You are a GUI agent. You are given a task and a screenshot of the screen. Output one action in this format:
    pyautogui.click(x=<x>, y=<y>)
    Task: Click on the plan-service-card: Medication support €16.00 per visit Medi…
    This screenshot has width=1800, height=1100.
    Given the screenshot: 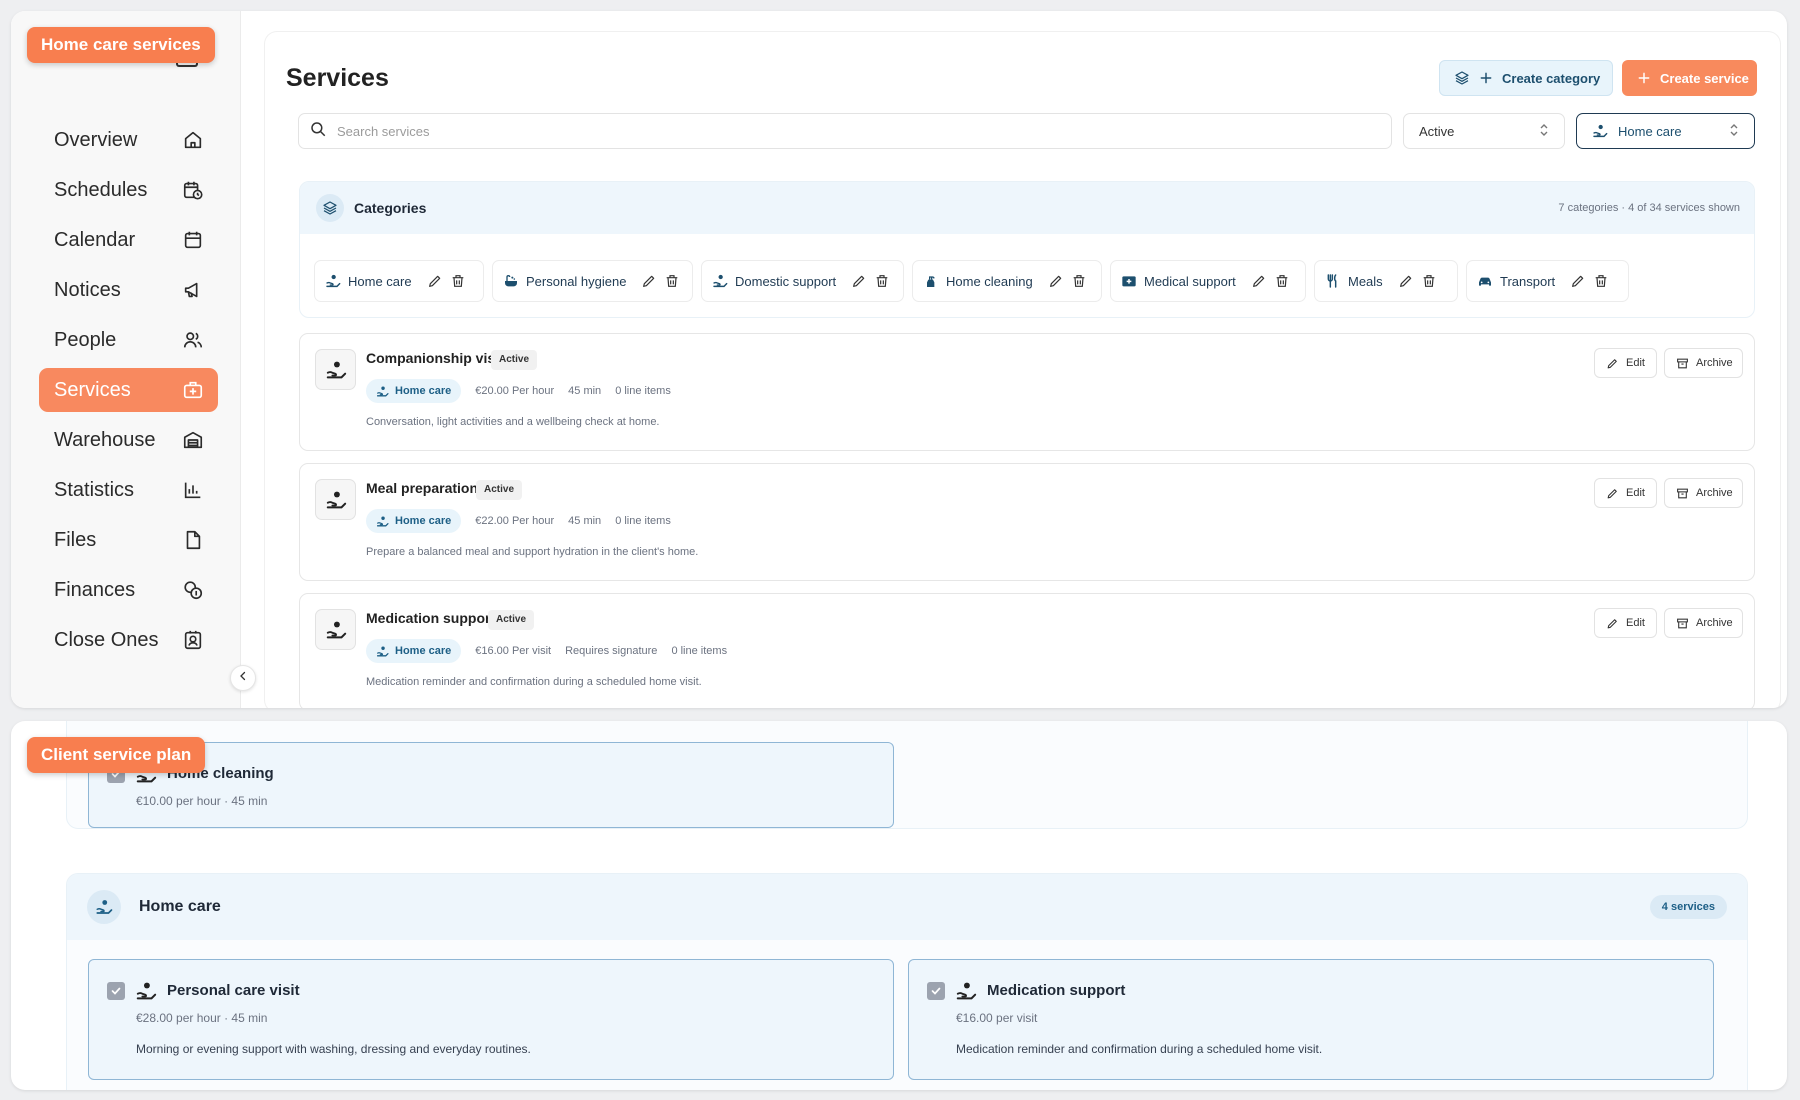 What is the action you would take?
    pyautogui.click(x=1311, y=1019)
    